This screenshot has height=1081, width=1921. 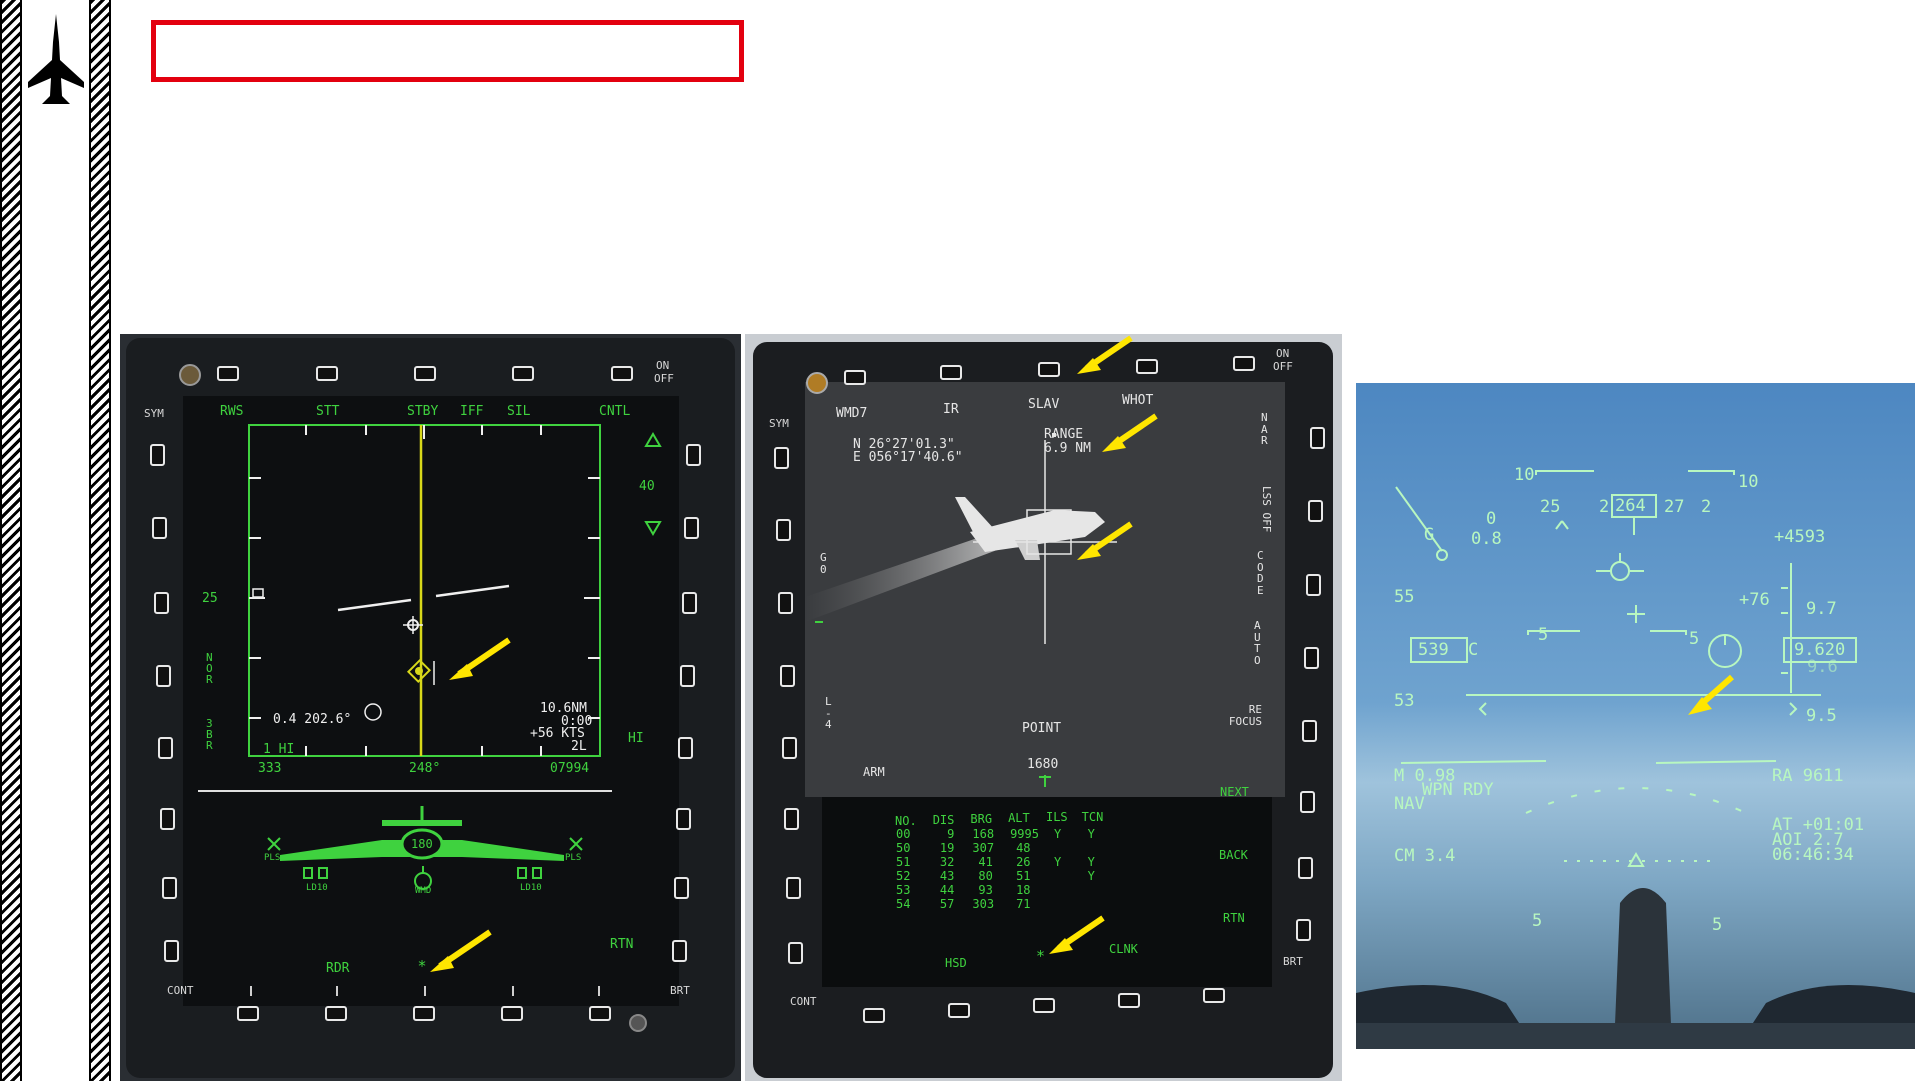 What do you see at coordinates (423, 891) in the screenshot?
I see `store-wmd: WMD` at bounding box center [423, 891].